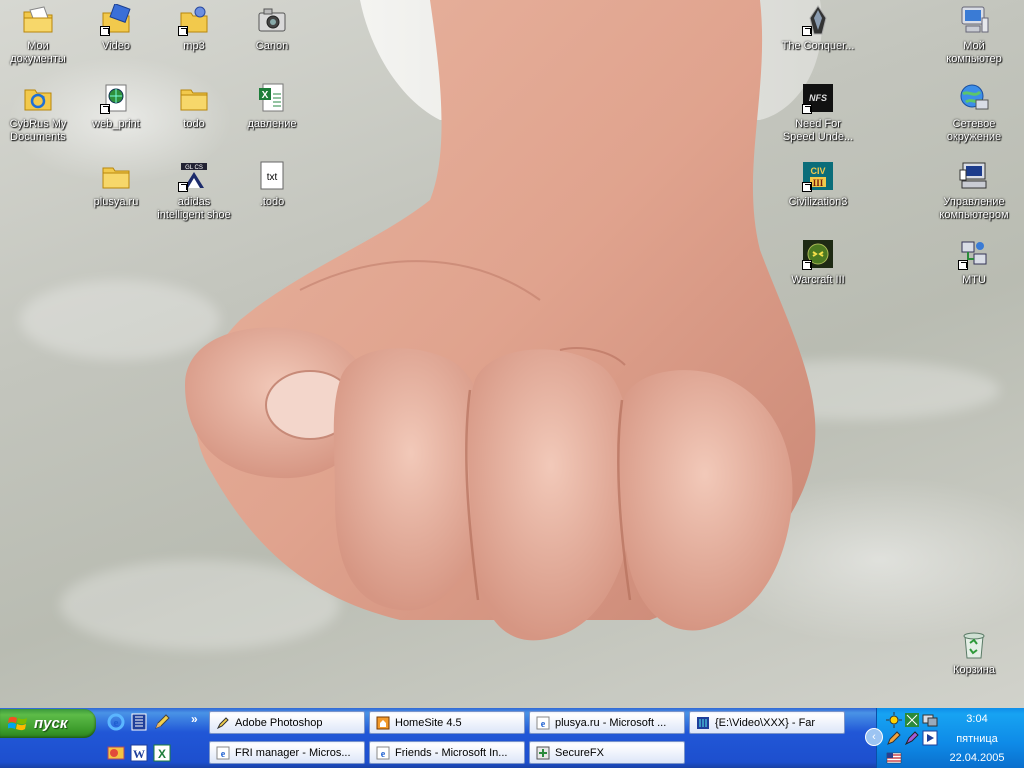 The width and height of the screenshot is (1024, 768). I want to click on task-button-homesite: HomeSite 4.5, so click(447, 722).